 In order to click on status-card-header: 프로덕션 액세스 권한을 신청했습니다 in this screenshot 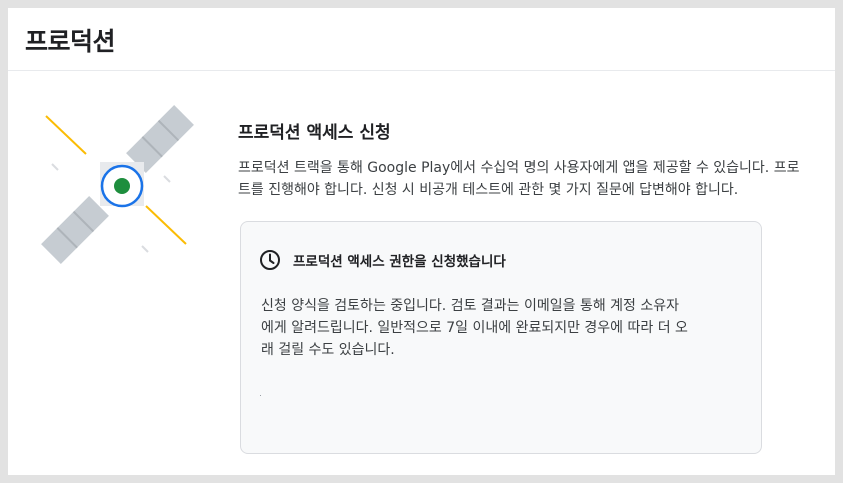, I will do `click(382, 260)`.